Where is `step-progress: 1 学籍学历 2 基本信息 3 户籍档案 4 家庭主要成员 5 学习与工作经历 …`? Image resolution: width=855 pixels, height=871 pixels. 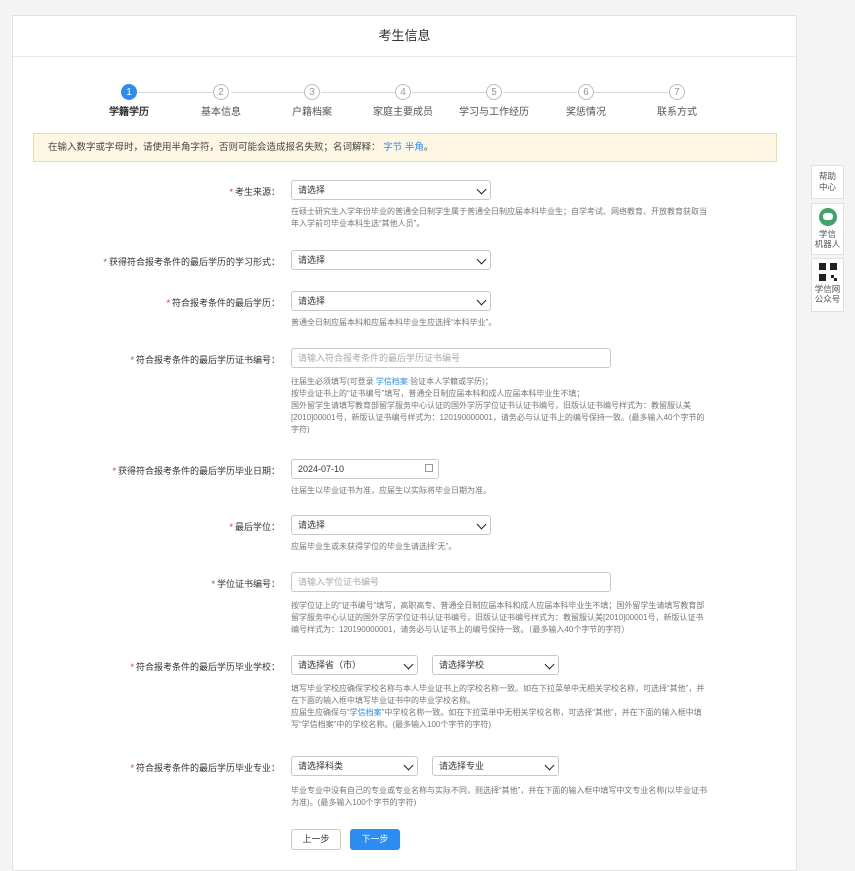
step-progress: 1 学籍学历 2 基本信息 3 户籍档案 4 家庭主要成员 5 学习与工作经历 … is located at coordinates (405, 104).